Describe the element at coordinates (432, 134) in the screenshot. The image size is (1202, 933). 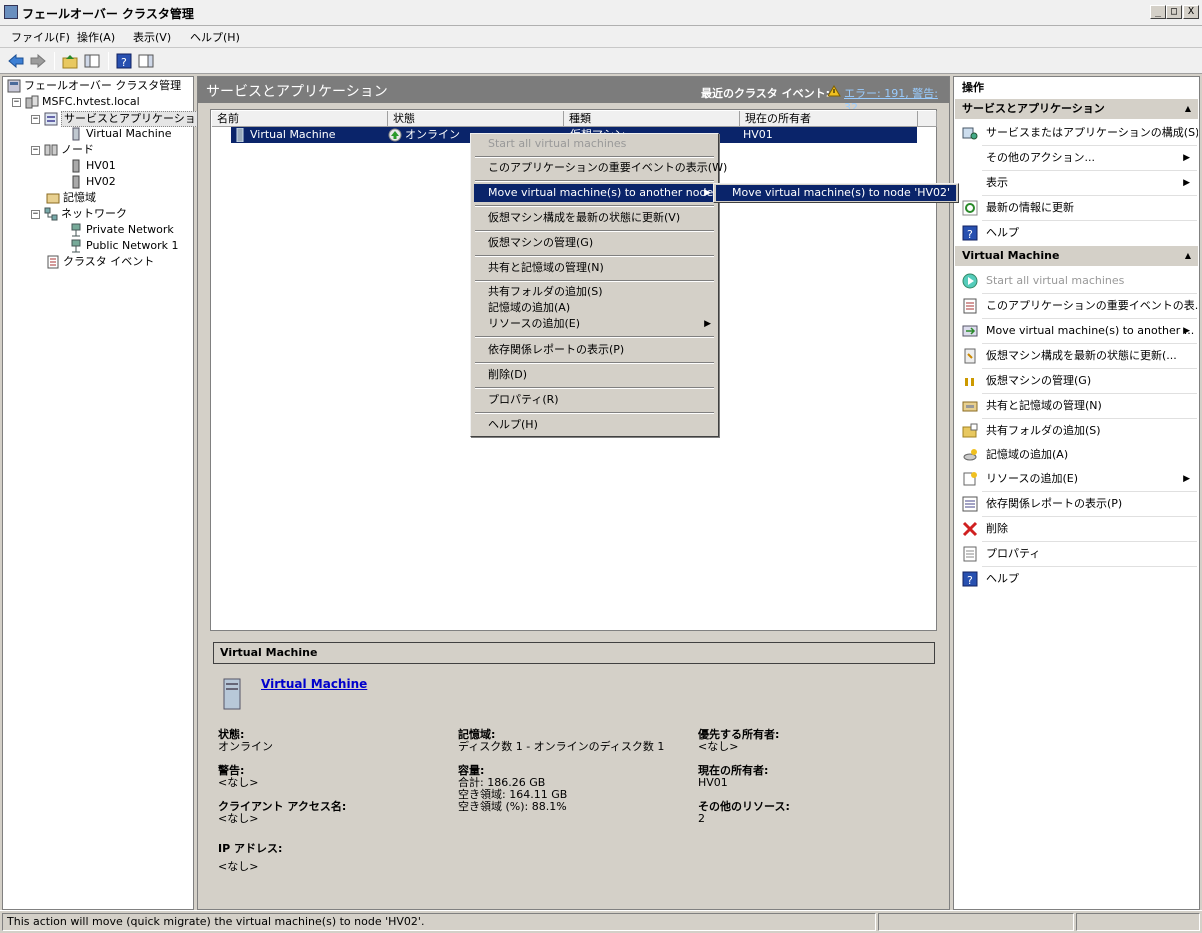
I see `row-status: オンライン` at that location.